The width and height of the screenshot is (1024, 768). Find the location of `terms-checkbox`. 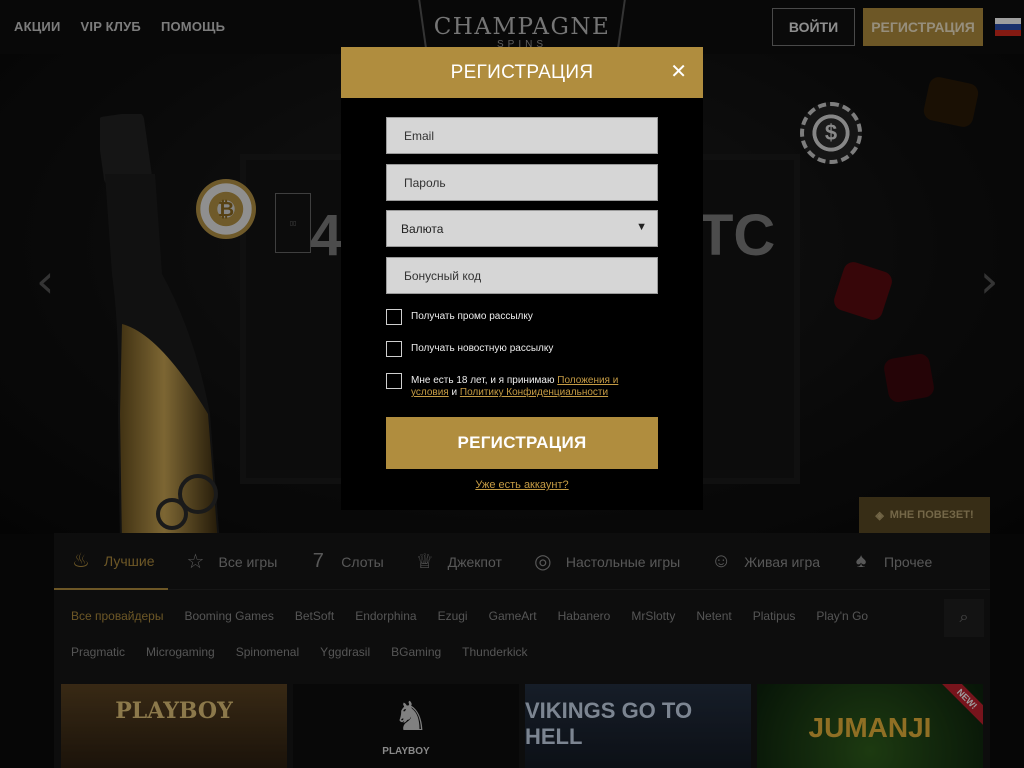

terms-checkbox is located at coordinates (394, 381).